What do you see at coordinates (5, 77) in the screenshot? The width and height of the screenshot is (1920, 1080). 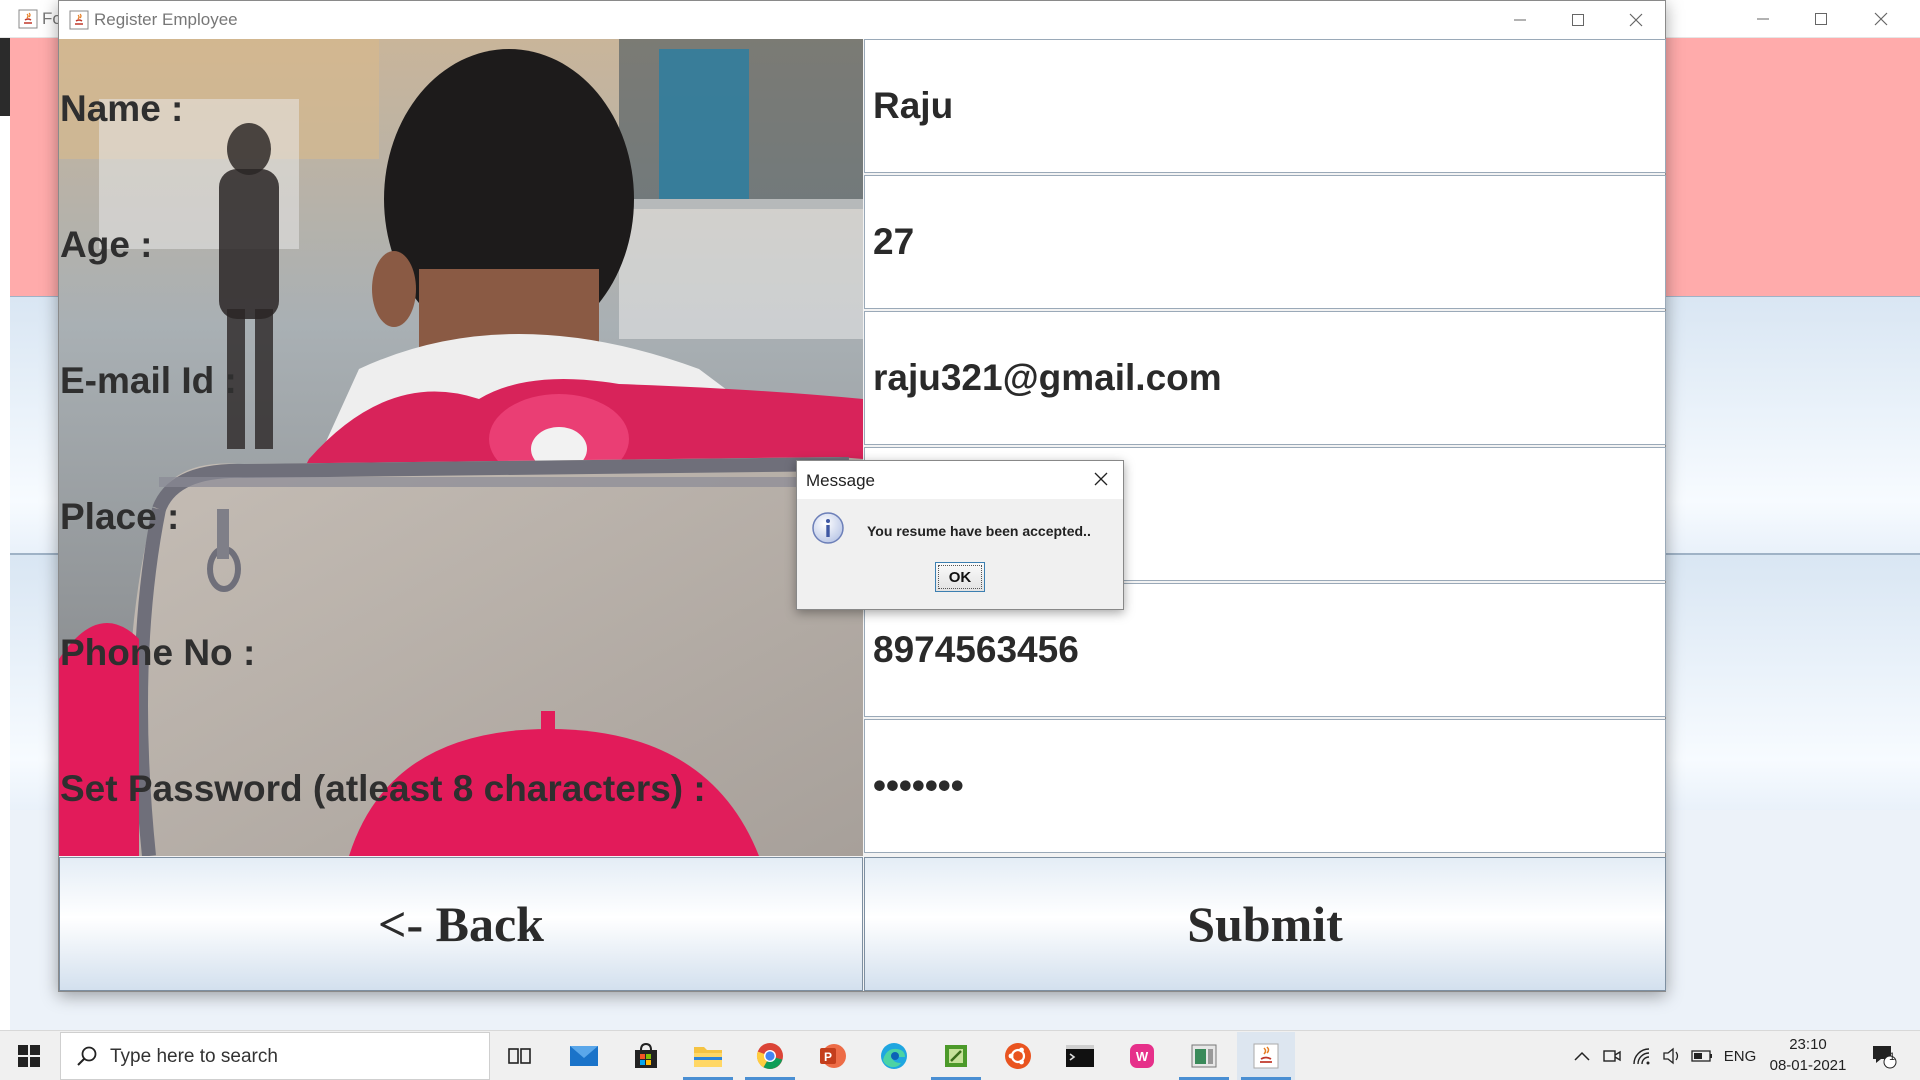 I see `background-dark-strip` at bounding box center [5, 77].